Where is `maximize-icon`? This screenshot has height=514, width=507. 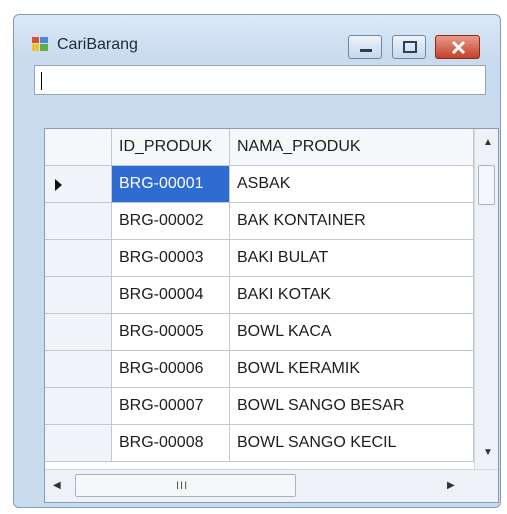
maximize-icon is located at coordinates (410, 47).